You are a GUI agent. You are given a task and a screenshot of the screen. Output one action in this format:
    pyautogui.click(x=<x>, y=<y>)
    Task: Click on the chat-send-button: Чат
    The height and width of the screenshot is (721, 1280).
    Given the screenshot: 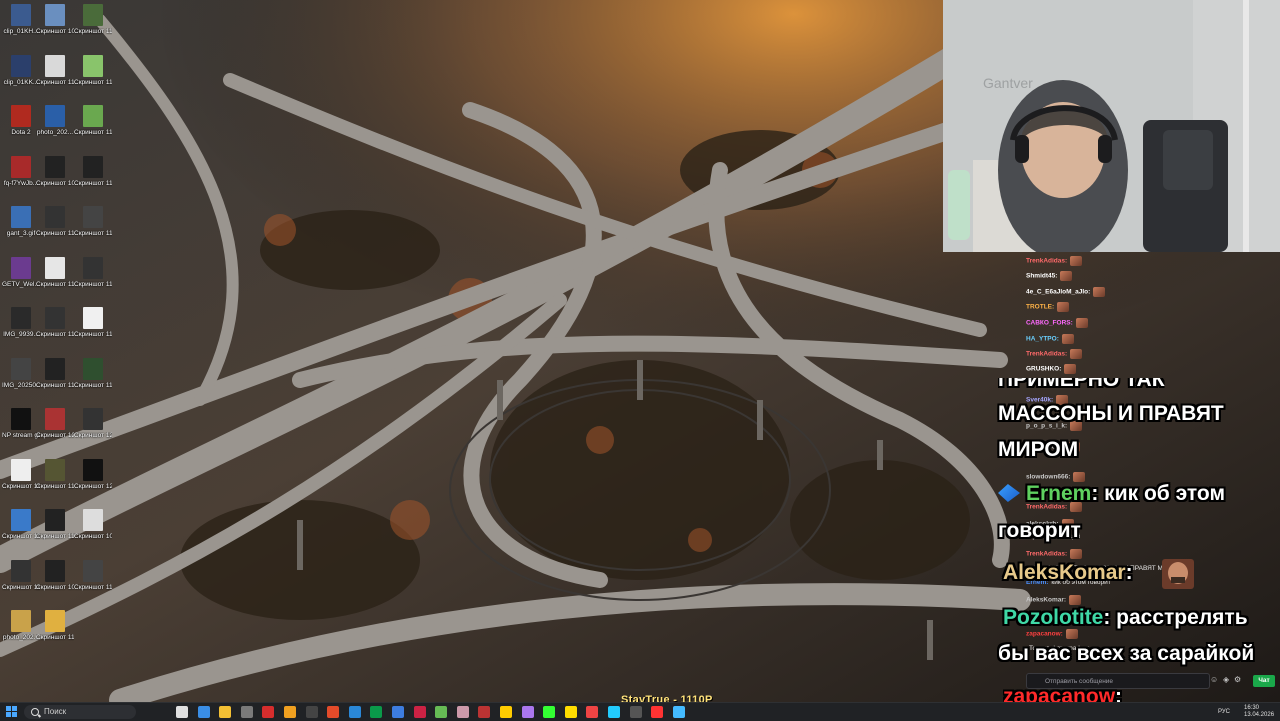 What is the action you would take?
    pyautogui.click(x=1264, y=681)
    